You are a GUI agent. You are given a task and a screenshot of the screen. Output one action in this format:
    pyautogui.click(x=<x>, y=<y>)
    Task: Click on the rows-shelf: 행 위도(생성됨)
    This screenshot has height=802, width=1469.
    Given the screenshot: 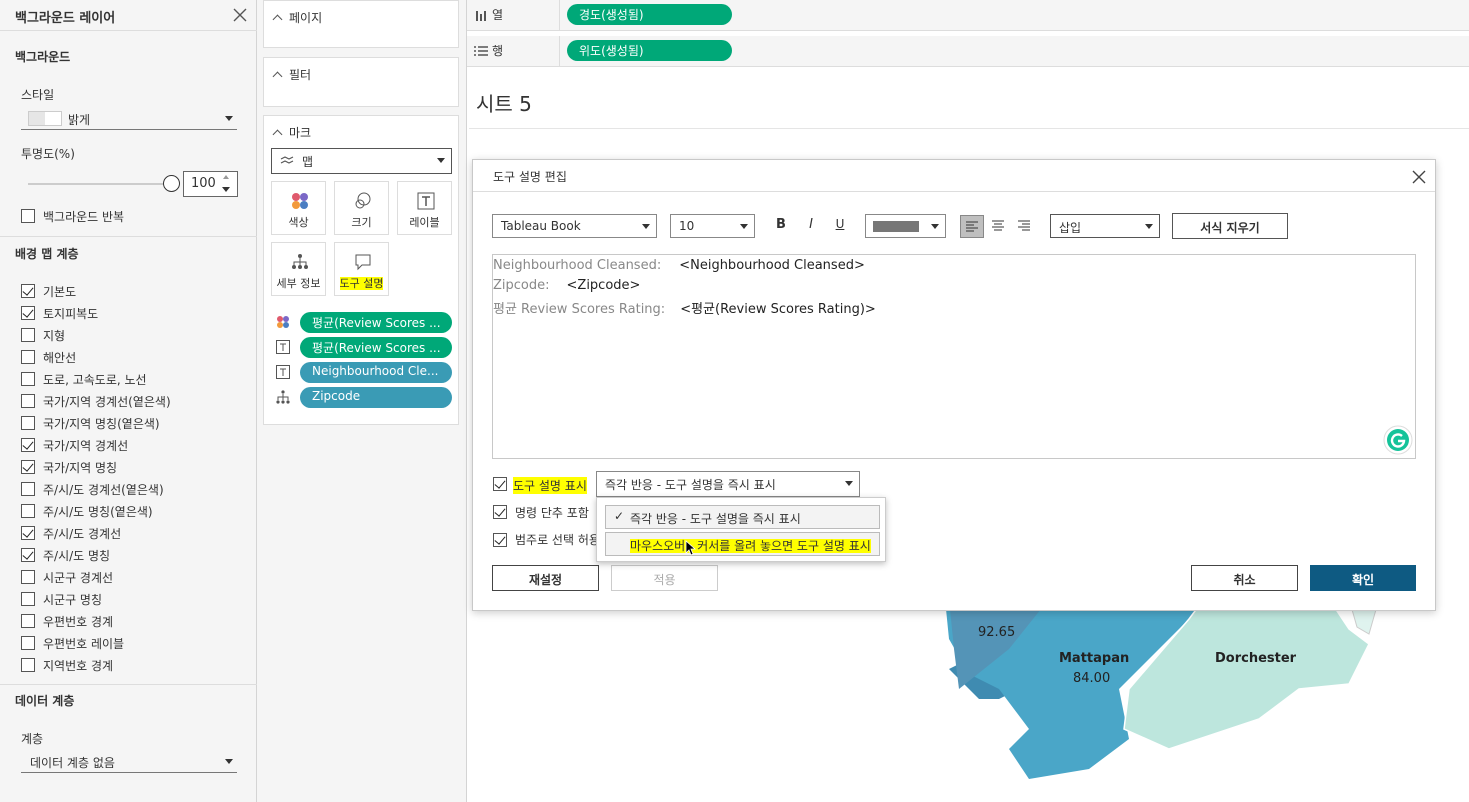 What is the action you would take?
    pyautogui.click(x=968, y=51)
    